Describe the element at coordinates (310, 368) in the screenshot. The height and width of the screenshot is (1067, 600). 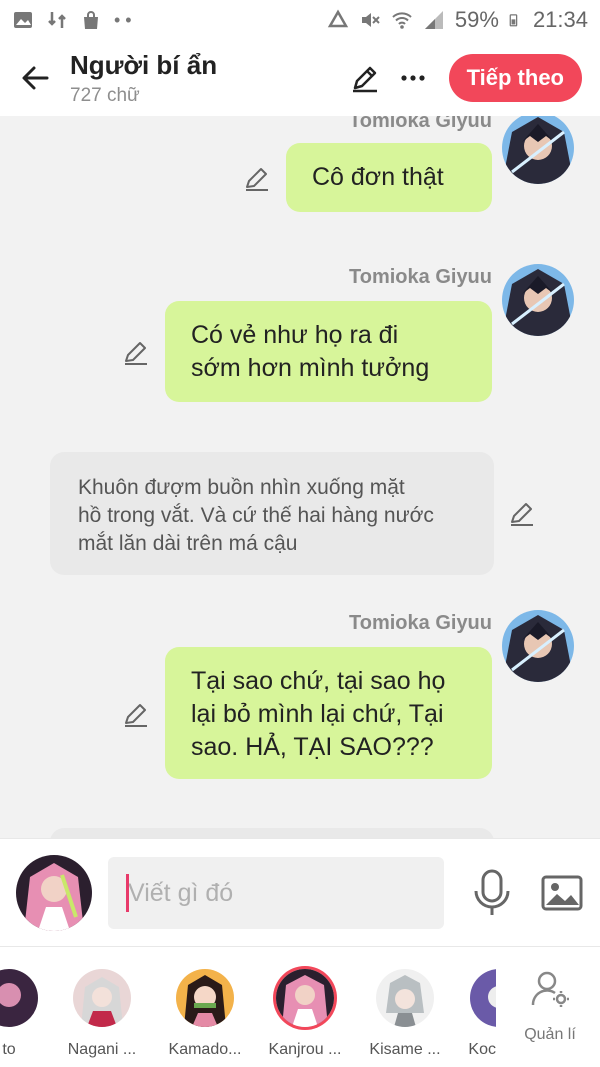
I see `message-line: sớm hơn mình tưởng` at that location.